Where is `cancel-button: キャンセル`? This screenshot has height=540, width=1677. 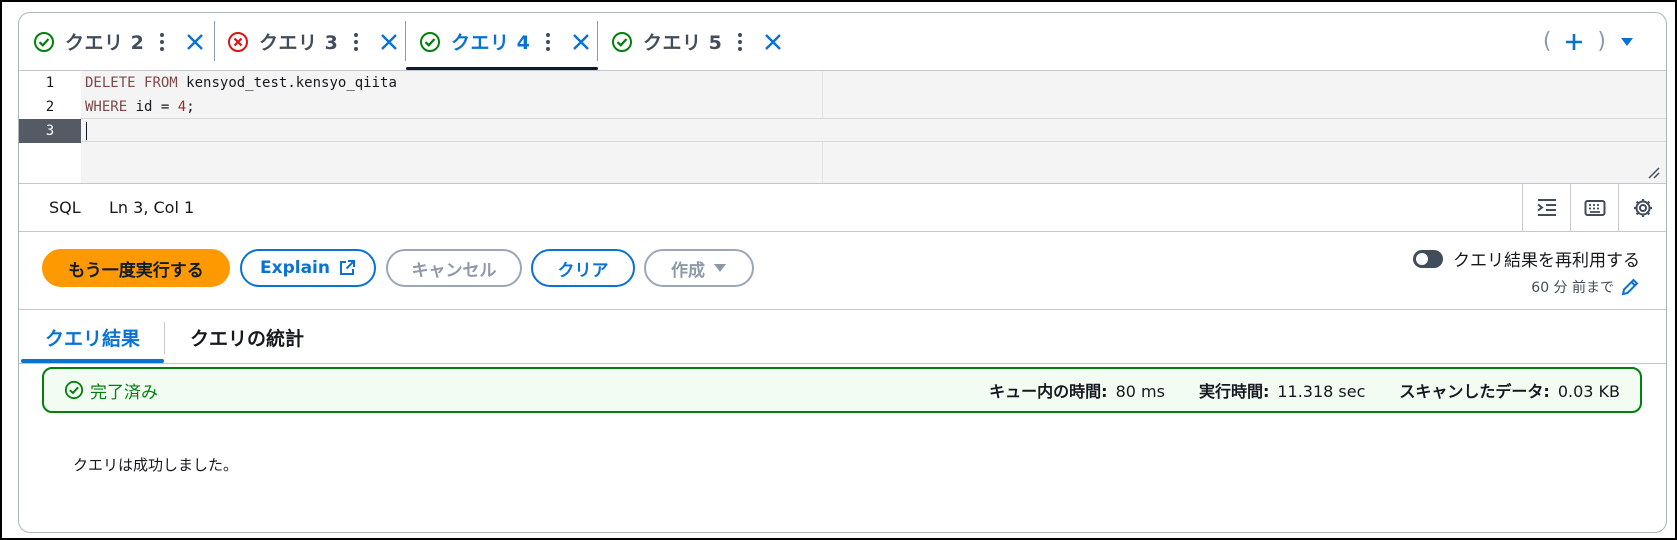 cancel-button: キャンセル is located at coordinates (454, 268).